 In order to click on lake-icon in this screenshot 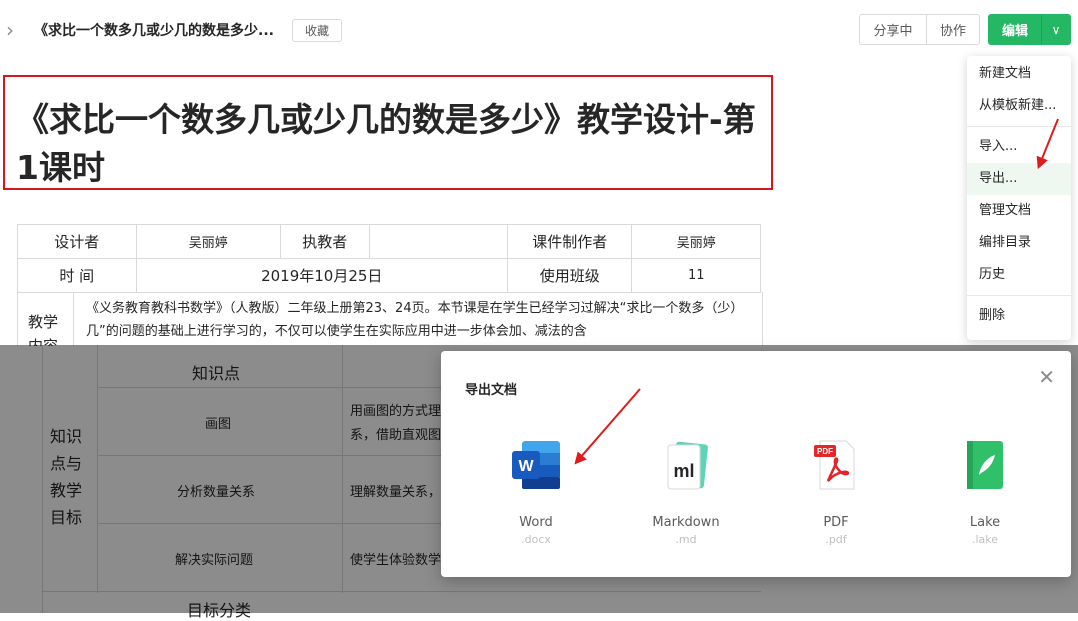, I will do `click(985, 465)`.